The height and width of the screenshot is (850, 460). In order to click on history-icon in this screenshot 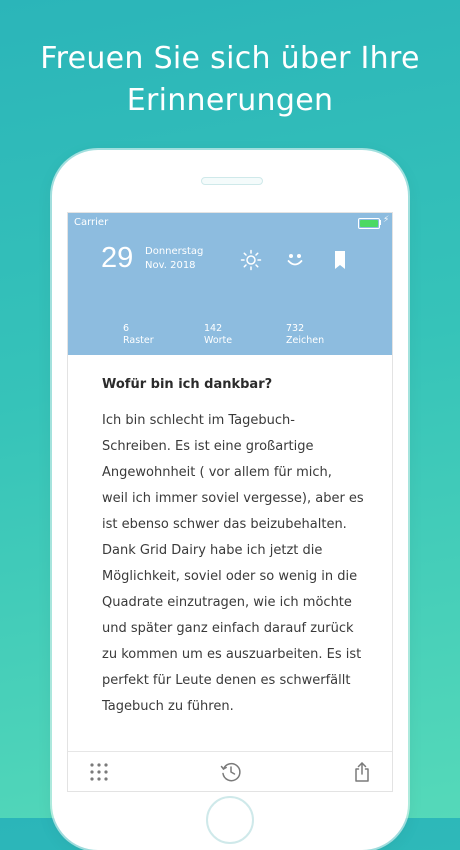, I will do `click(231, 772)`.